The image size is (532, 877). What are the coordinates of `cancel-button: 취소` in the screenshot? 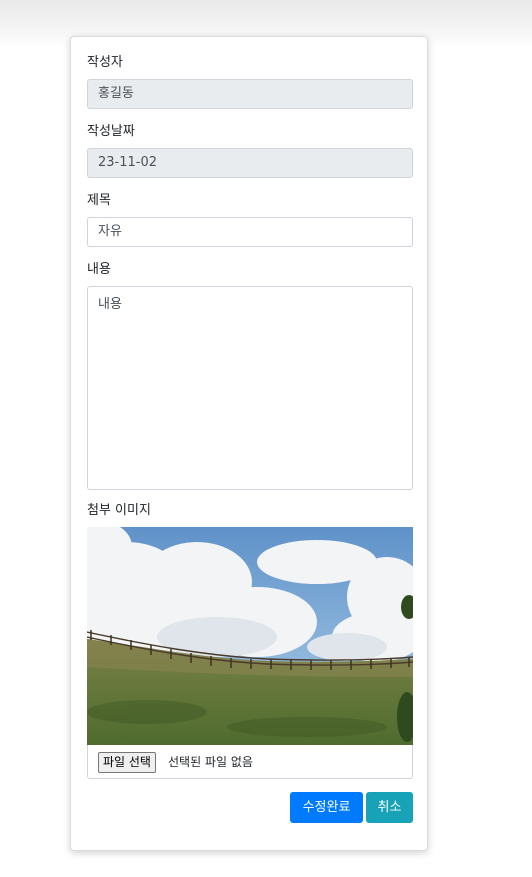 It's located at (389, 807).